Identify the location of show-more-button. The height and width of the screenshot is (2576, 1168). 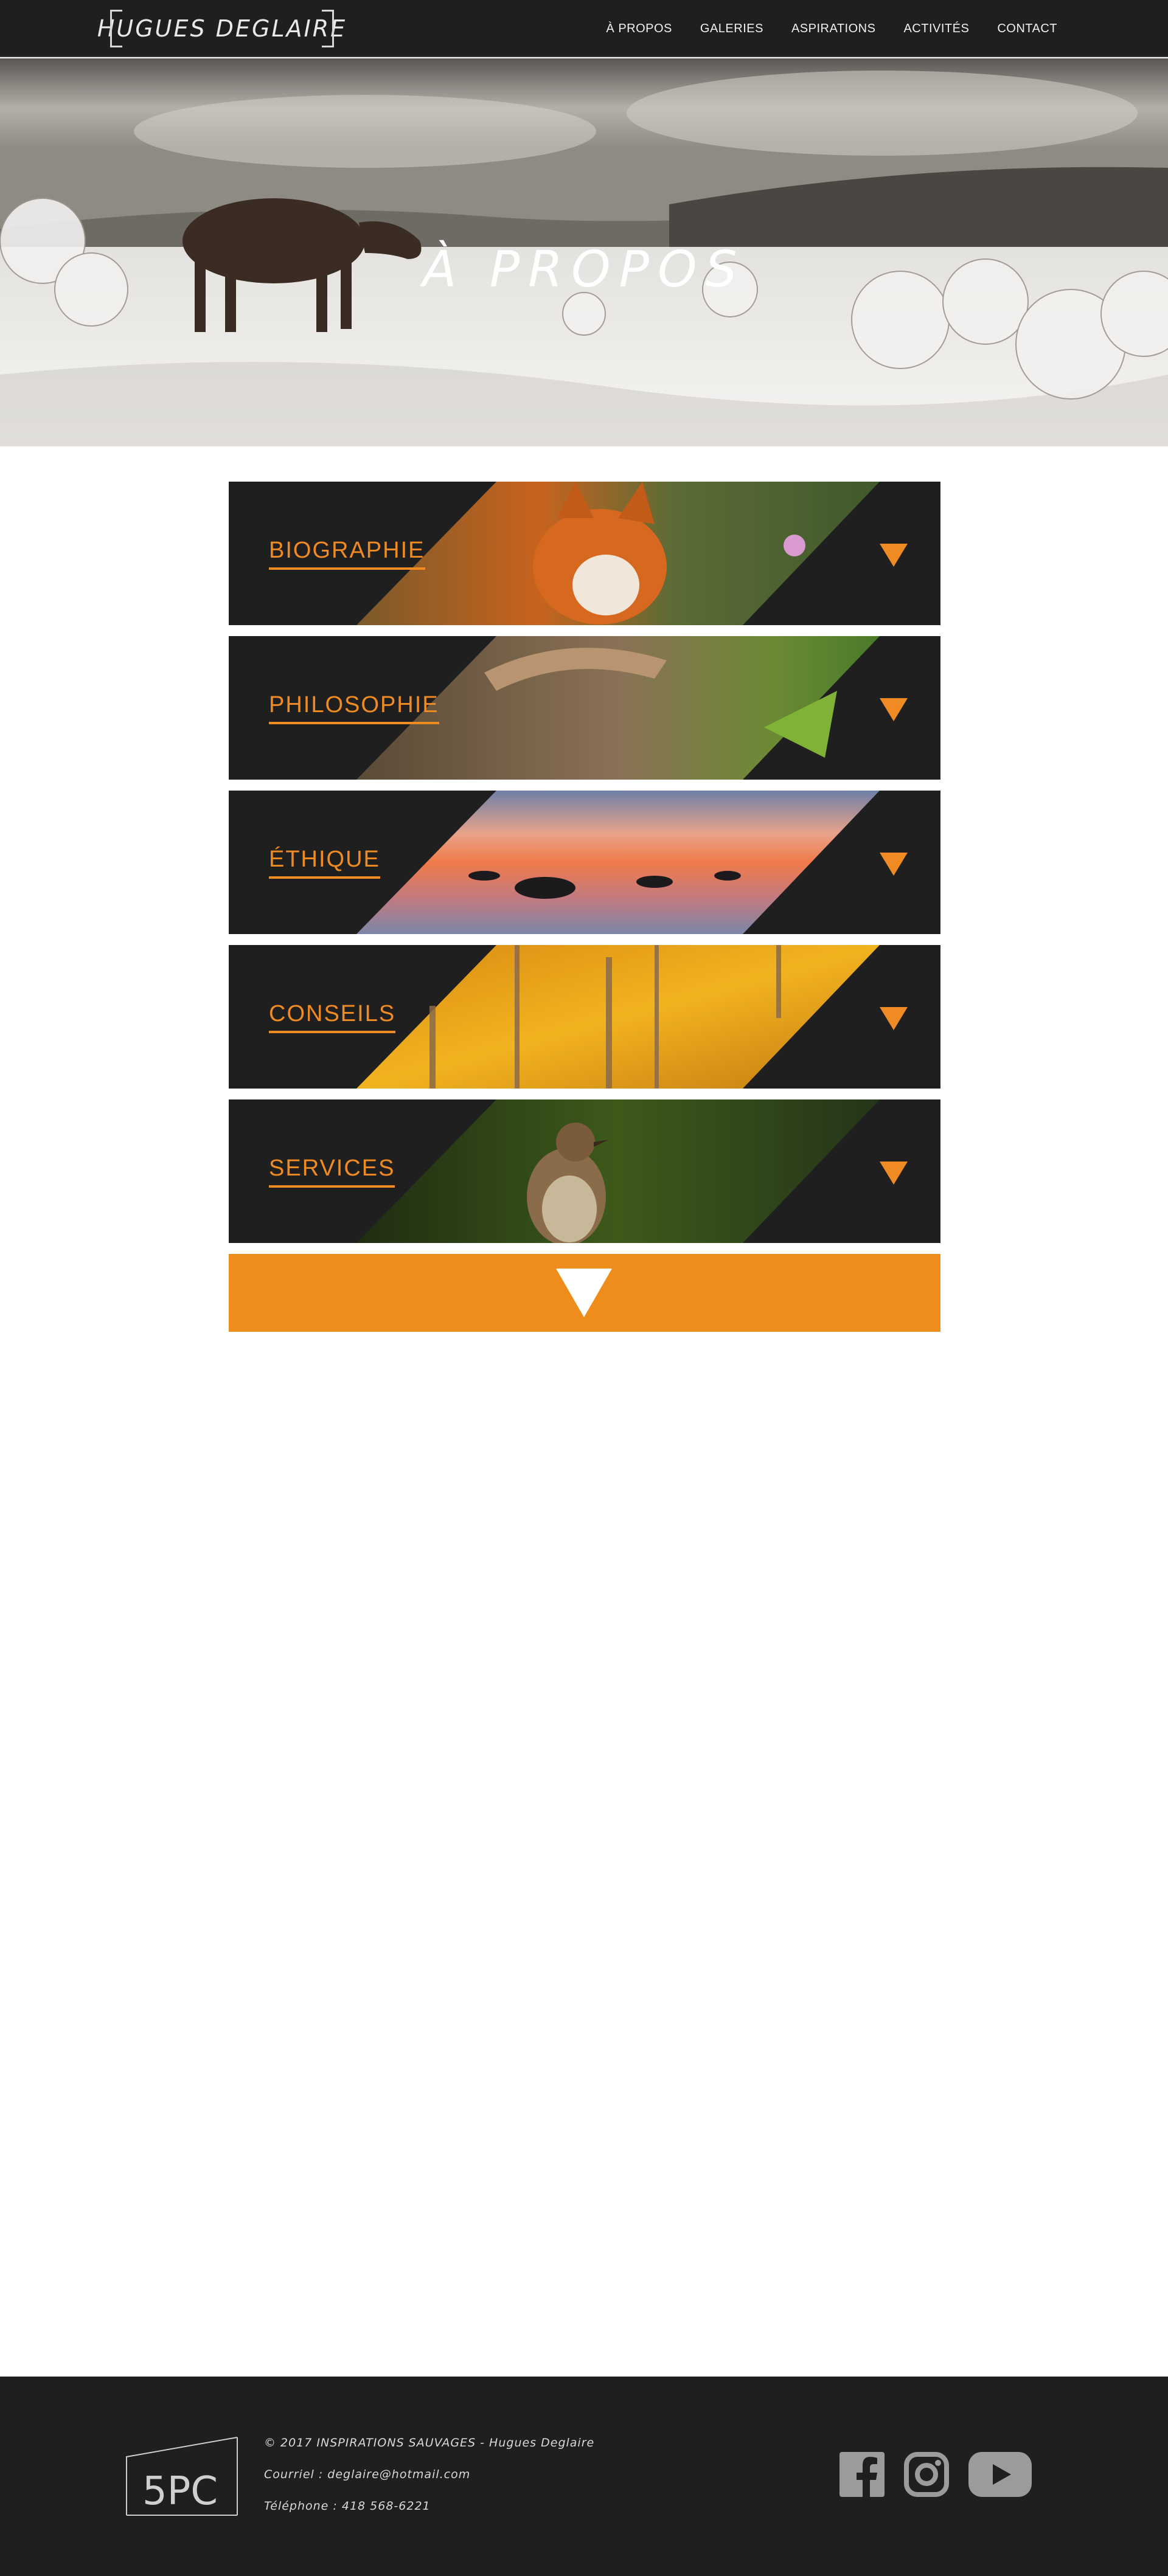
(584, 1293).